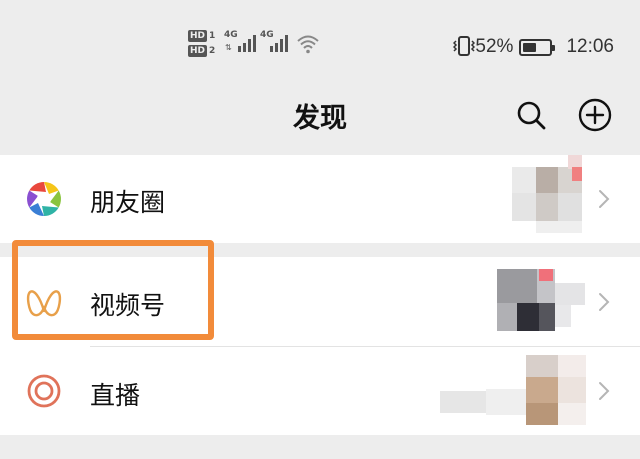 This screenshot has height=459, width=640. I want to click on plus-circle-icon, so click(595, 115).